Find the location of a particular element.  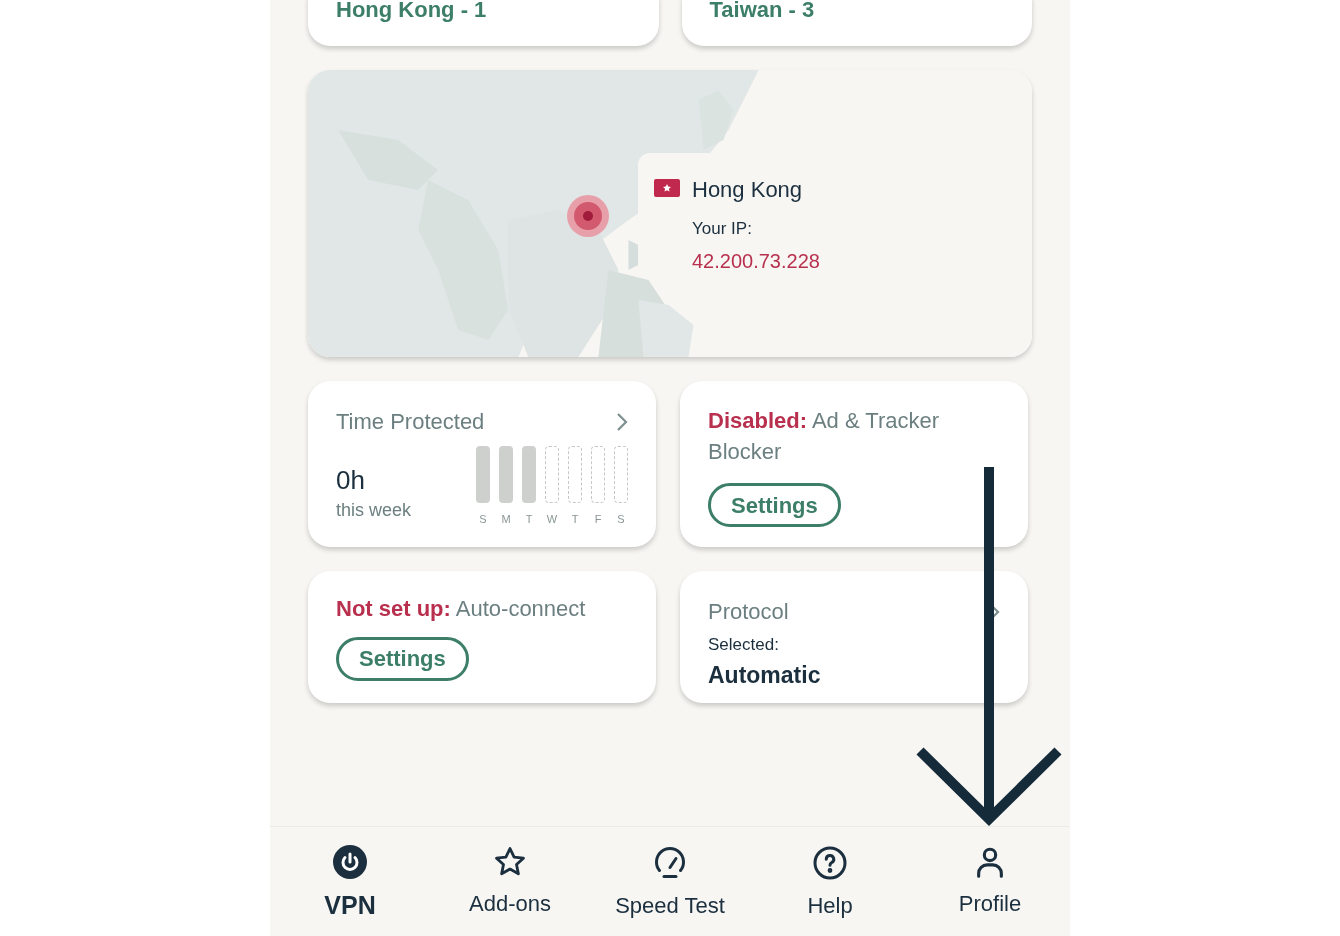

flag-icon is located at coordinates (667, 188).